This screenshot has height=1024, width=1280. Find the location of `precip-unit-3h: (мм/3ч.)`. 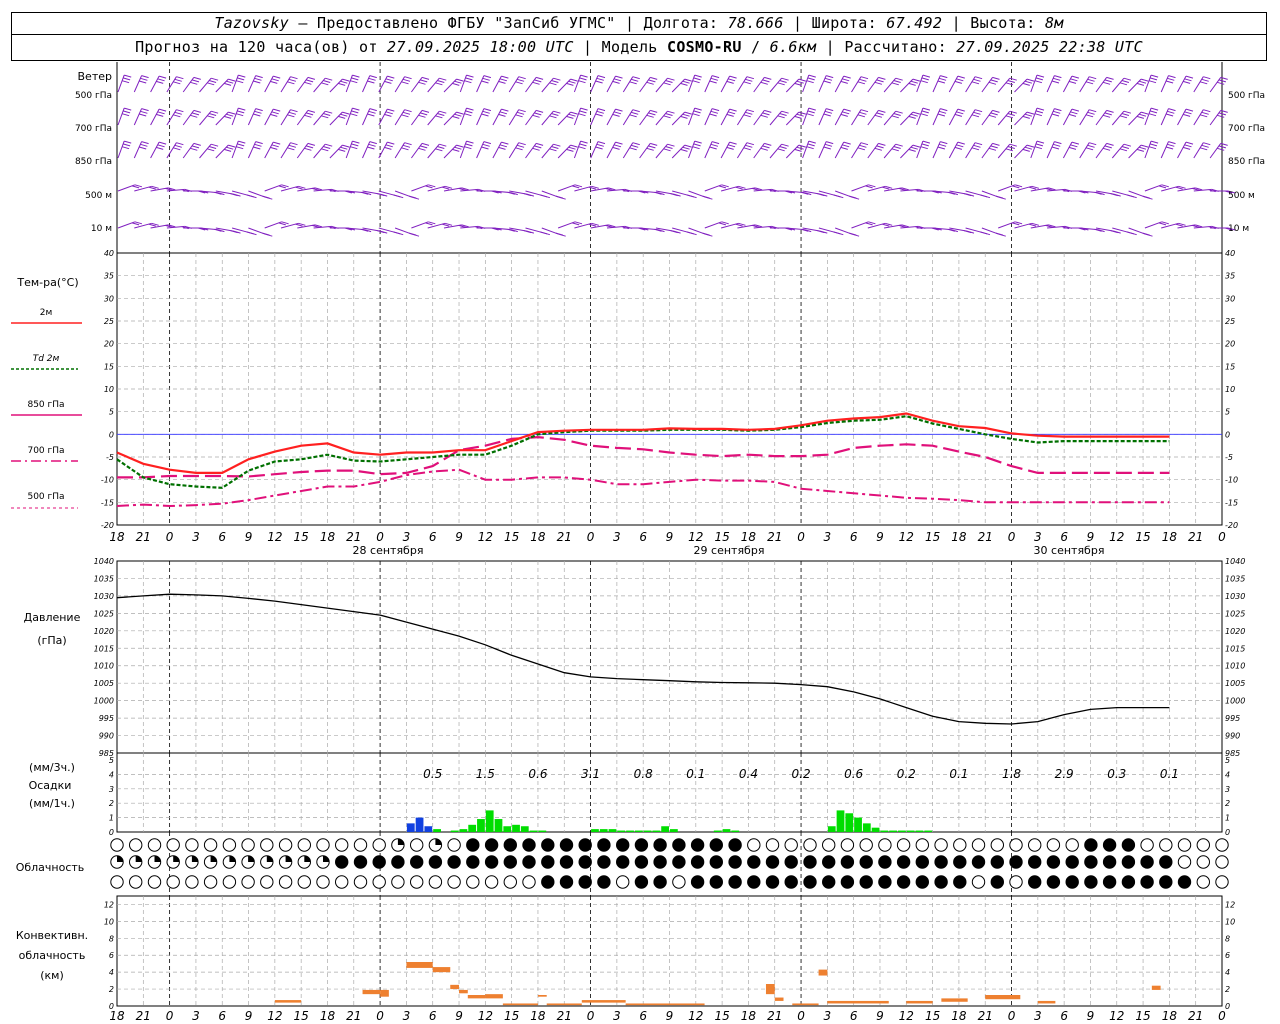

precip-unit-3h: (мм/3ч.) is located at coordinates (52, 767).